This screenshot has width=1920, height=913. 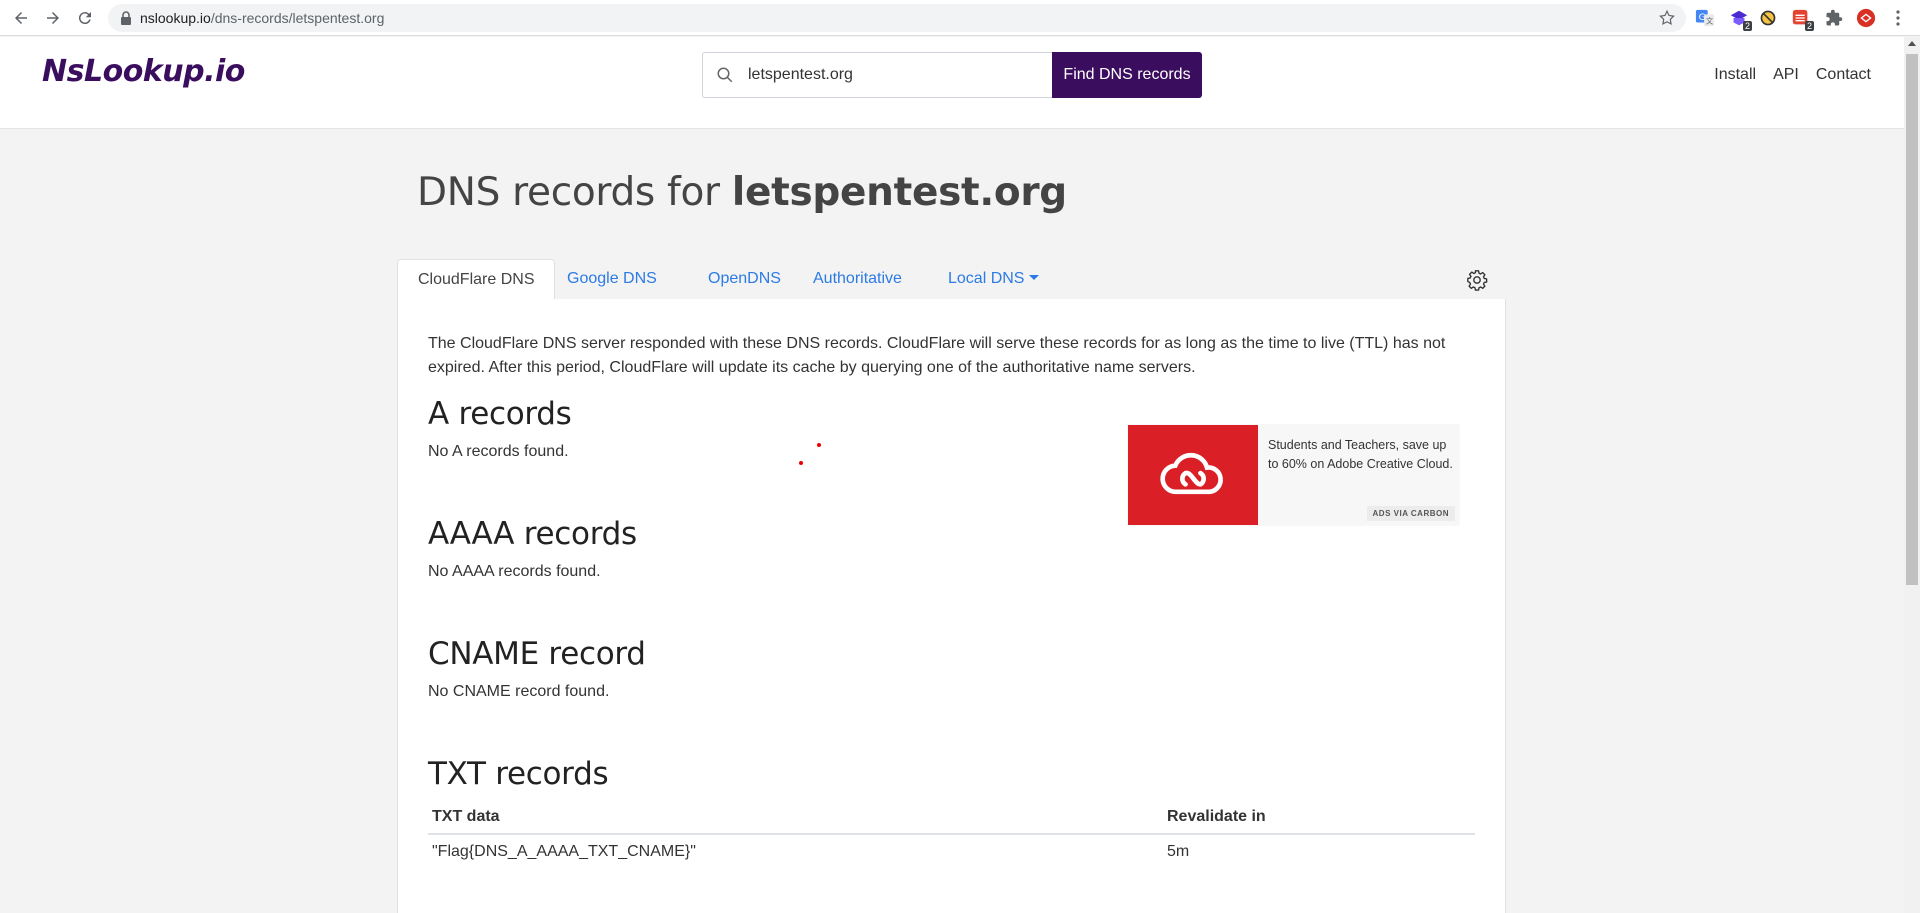 I want to click on txt-data-column-header: TXT data, so click(x=795, y=817).